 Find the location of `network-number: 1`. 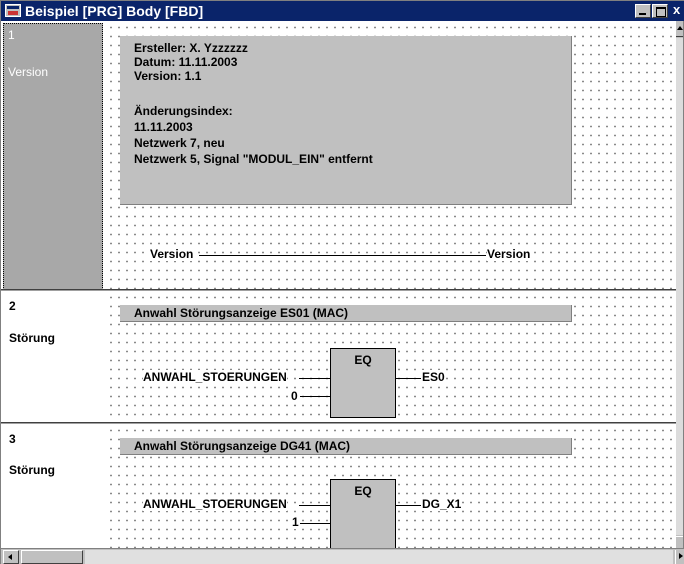

network-number: 1 is located at coordinates (11, 35).